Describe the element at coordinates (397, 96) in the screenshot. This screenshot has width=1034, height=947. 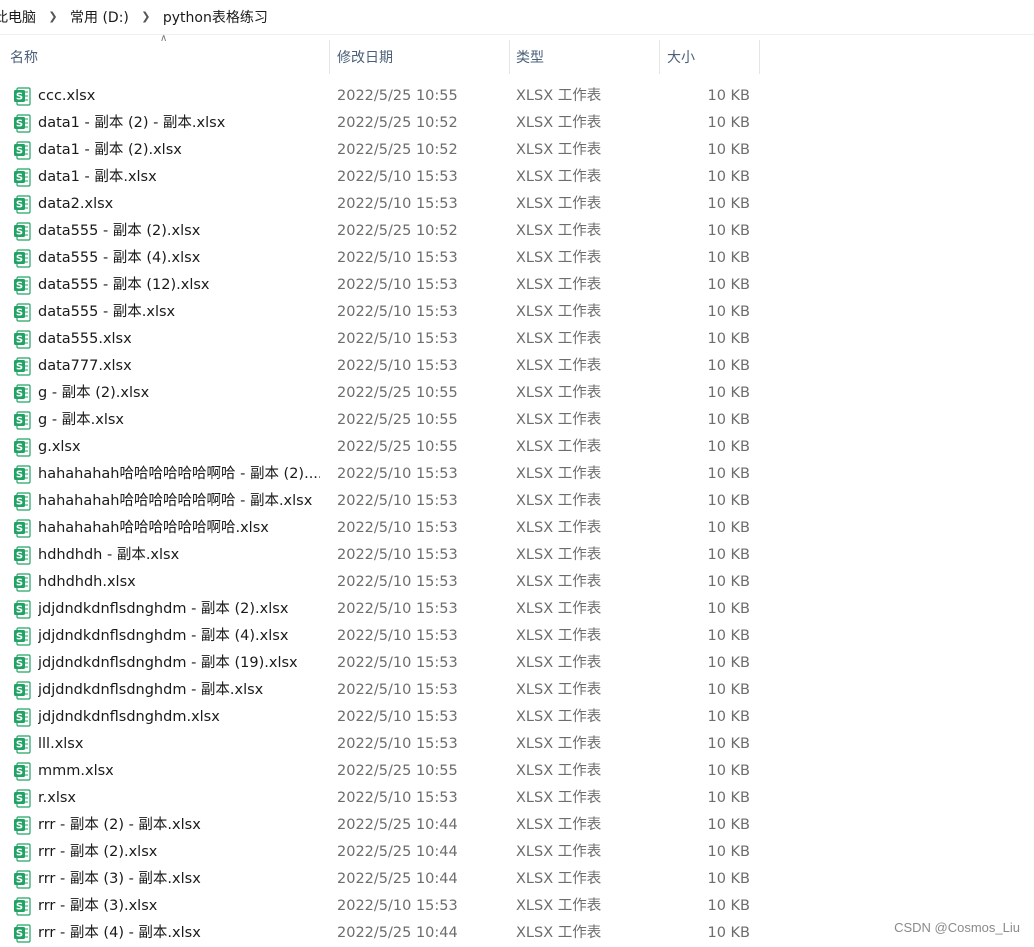
I see `file-modified-date: 2022/5/25 10:55` at that location.